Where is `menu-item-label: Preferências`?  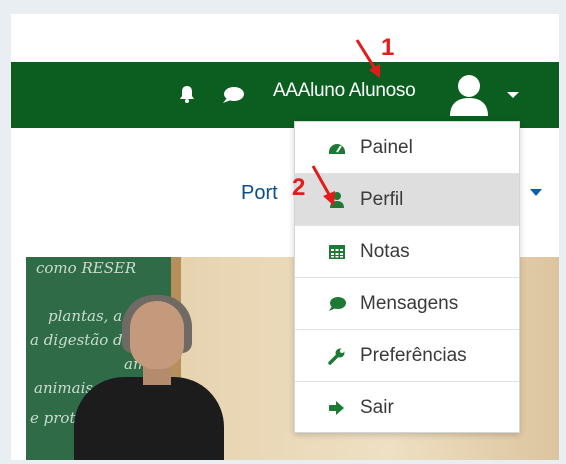
menu-item-label: Preferências is located at coordinates (413, 355).